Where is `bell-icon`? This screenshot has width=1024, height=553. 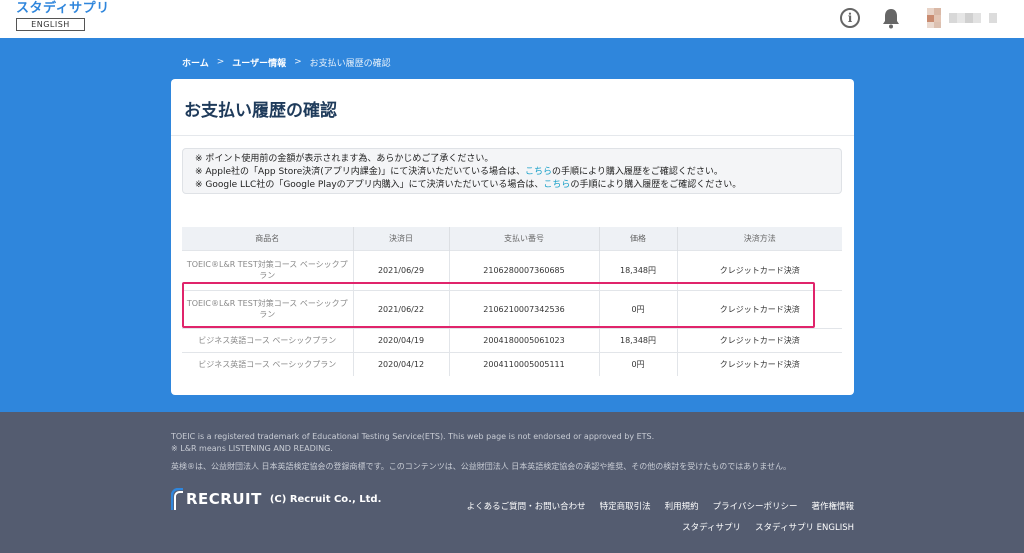 bell-icon is located at coordinates (891, 18).